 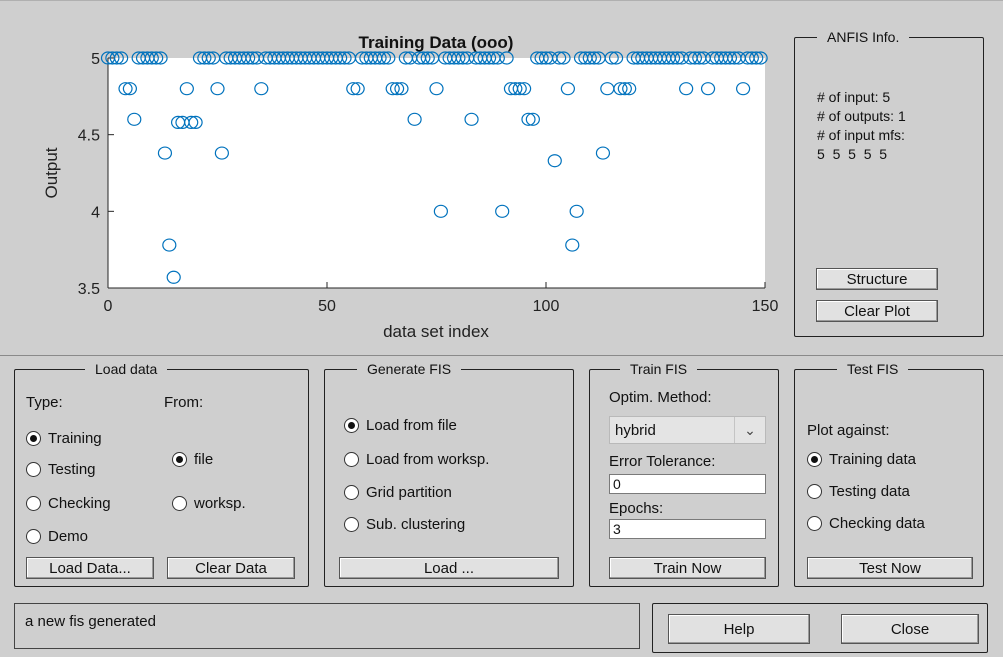 What do you see at coordinates (546, 306) in the screenshot?
I see `x-tick-label: 100` at bounding box center [546, 306].